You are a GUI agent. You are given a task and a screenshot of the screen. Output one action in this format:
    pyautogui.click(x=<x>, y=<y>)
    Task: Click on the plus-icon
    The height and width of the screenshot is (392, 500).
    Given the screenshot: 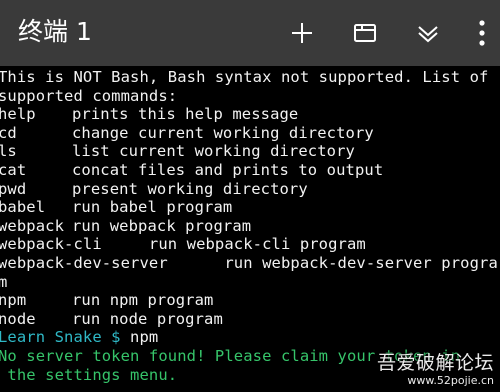 What is the action you would take?
    pyautogui.click(x=302, y=33)
    